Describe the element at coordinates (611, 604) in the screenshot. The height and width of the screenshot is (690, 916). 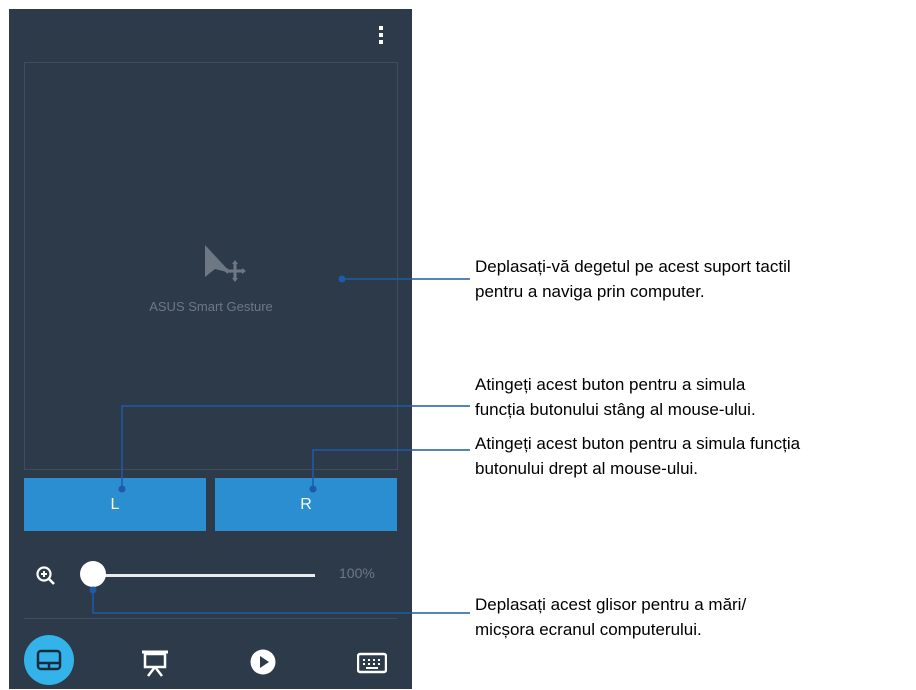
I see `callout-text: Deplasați acest glisor pentru a mări/` at that location.